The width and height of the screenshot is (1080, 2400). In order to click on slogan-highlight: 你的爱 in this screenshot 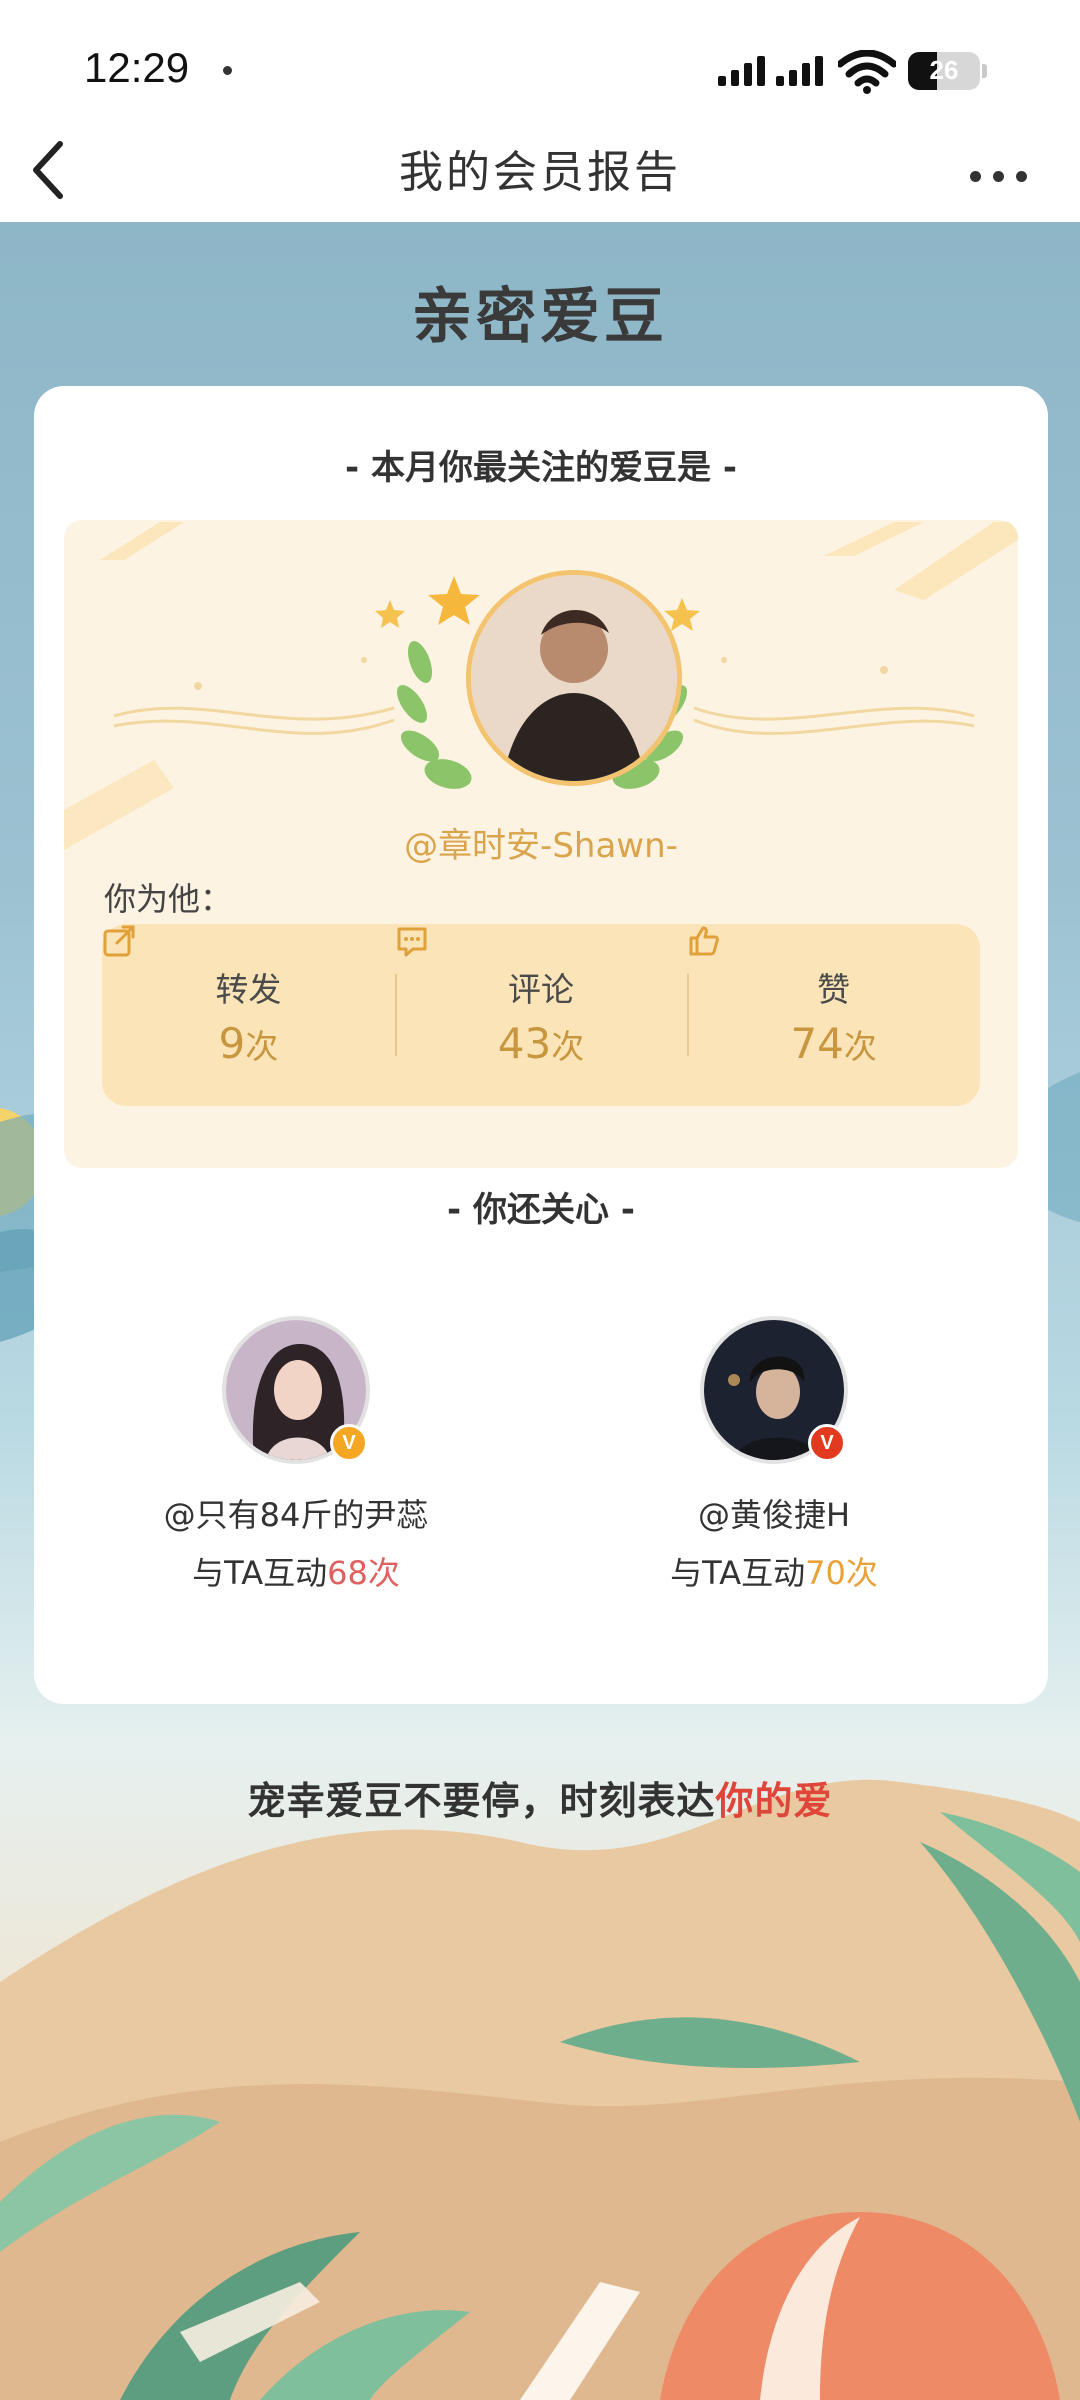, I will do `click(774, 1801)`.